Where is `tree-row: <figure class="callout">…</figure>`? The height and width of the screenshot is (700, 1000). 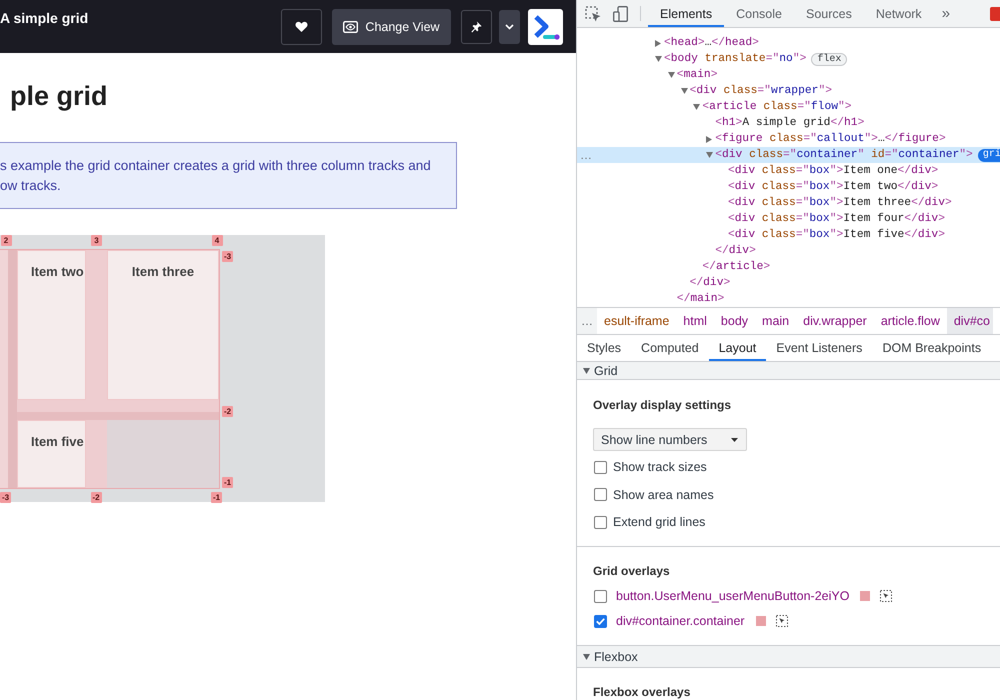
tree-row: <figure class="callout">…</figure> is located at coordinates (788, 139).